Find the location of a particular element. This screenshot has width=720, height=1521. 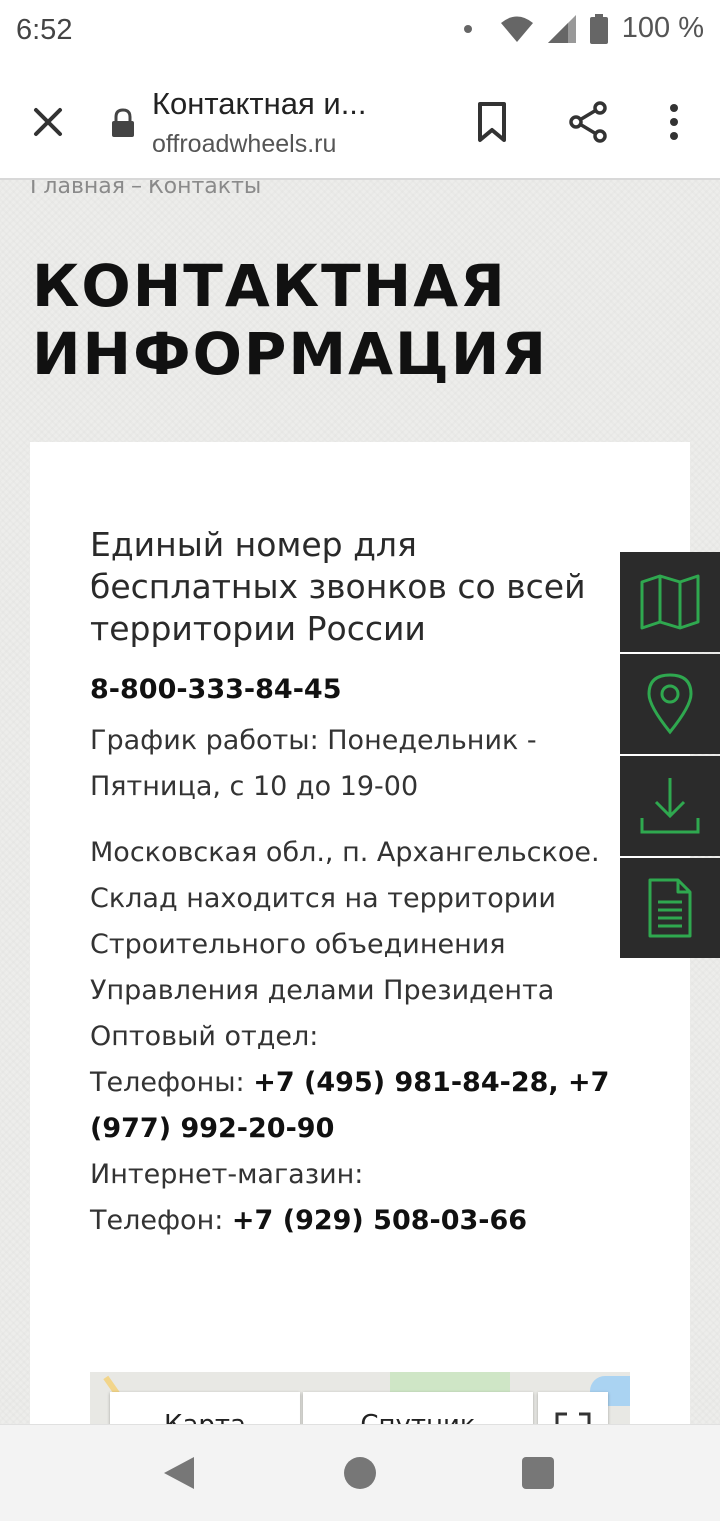

map-icon is located at coordinates (670, 602).